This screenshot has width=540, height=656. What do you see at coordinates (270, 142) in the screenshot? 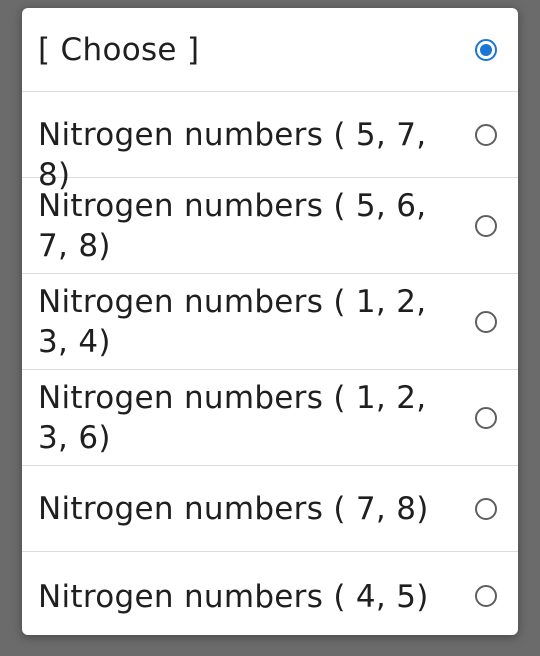
I see `option-nitrogen-5-7-8: Nitrogen numbers ( 5, 7, 8)` at bounding box center [270, 142].